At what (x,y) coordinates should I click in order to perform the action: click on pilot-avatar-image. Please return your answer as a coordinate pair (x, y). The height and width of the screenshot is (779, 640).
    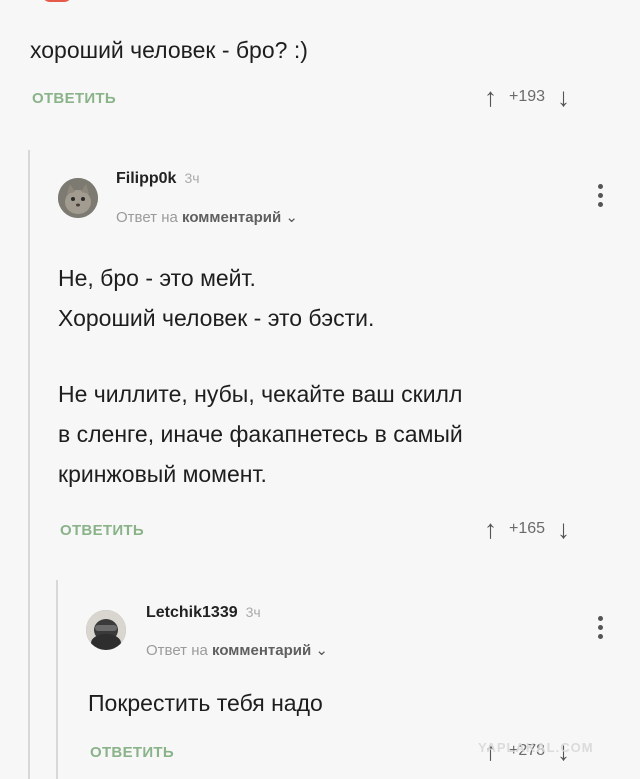
    Looking at the image, I should click on (106, 630).